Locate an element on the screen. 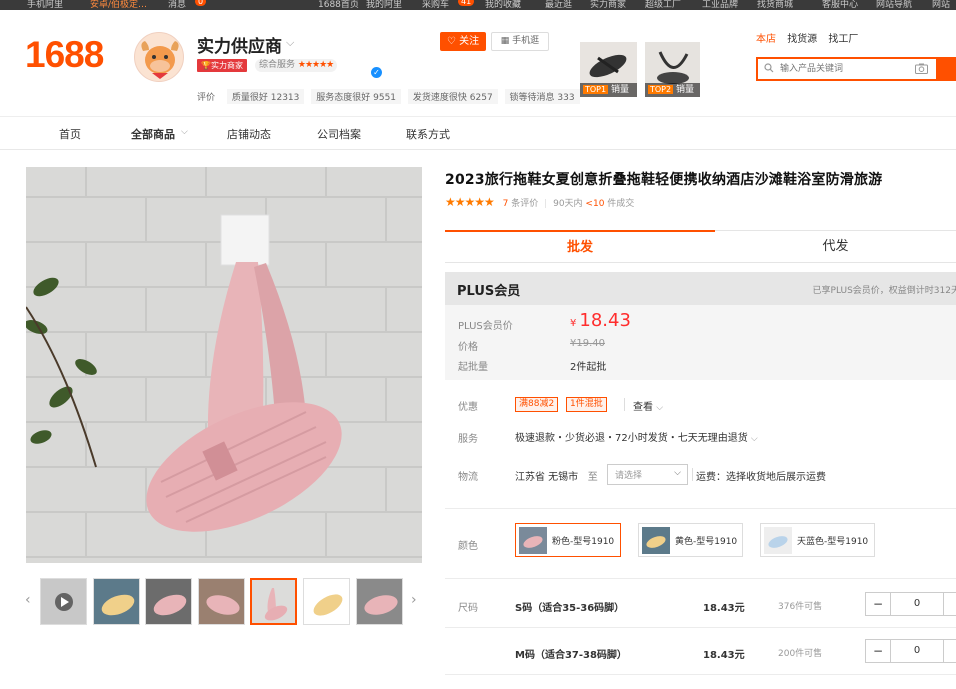  top-product-caption: TOP1 销量 is located at coordinates (608, 90).